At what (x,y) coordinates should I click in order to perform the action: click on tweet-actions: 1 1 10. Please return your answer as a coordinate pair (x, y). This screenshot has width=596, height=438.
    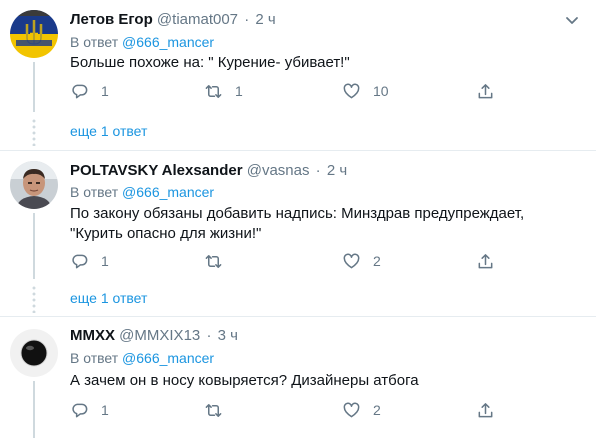
    Looking at the image, I should click on (290, 91).